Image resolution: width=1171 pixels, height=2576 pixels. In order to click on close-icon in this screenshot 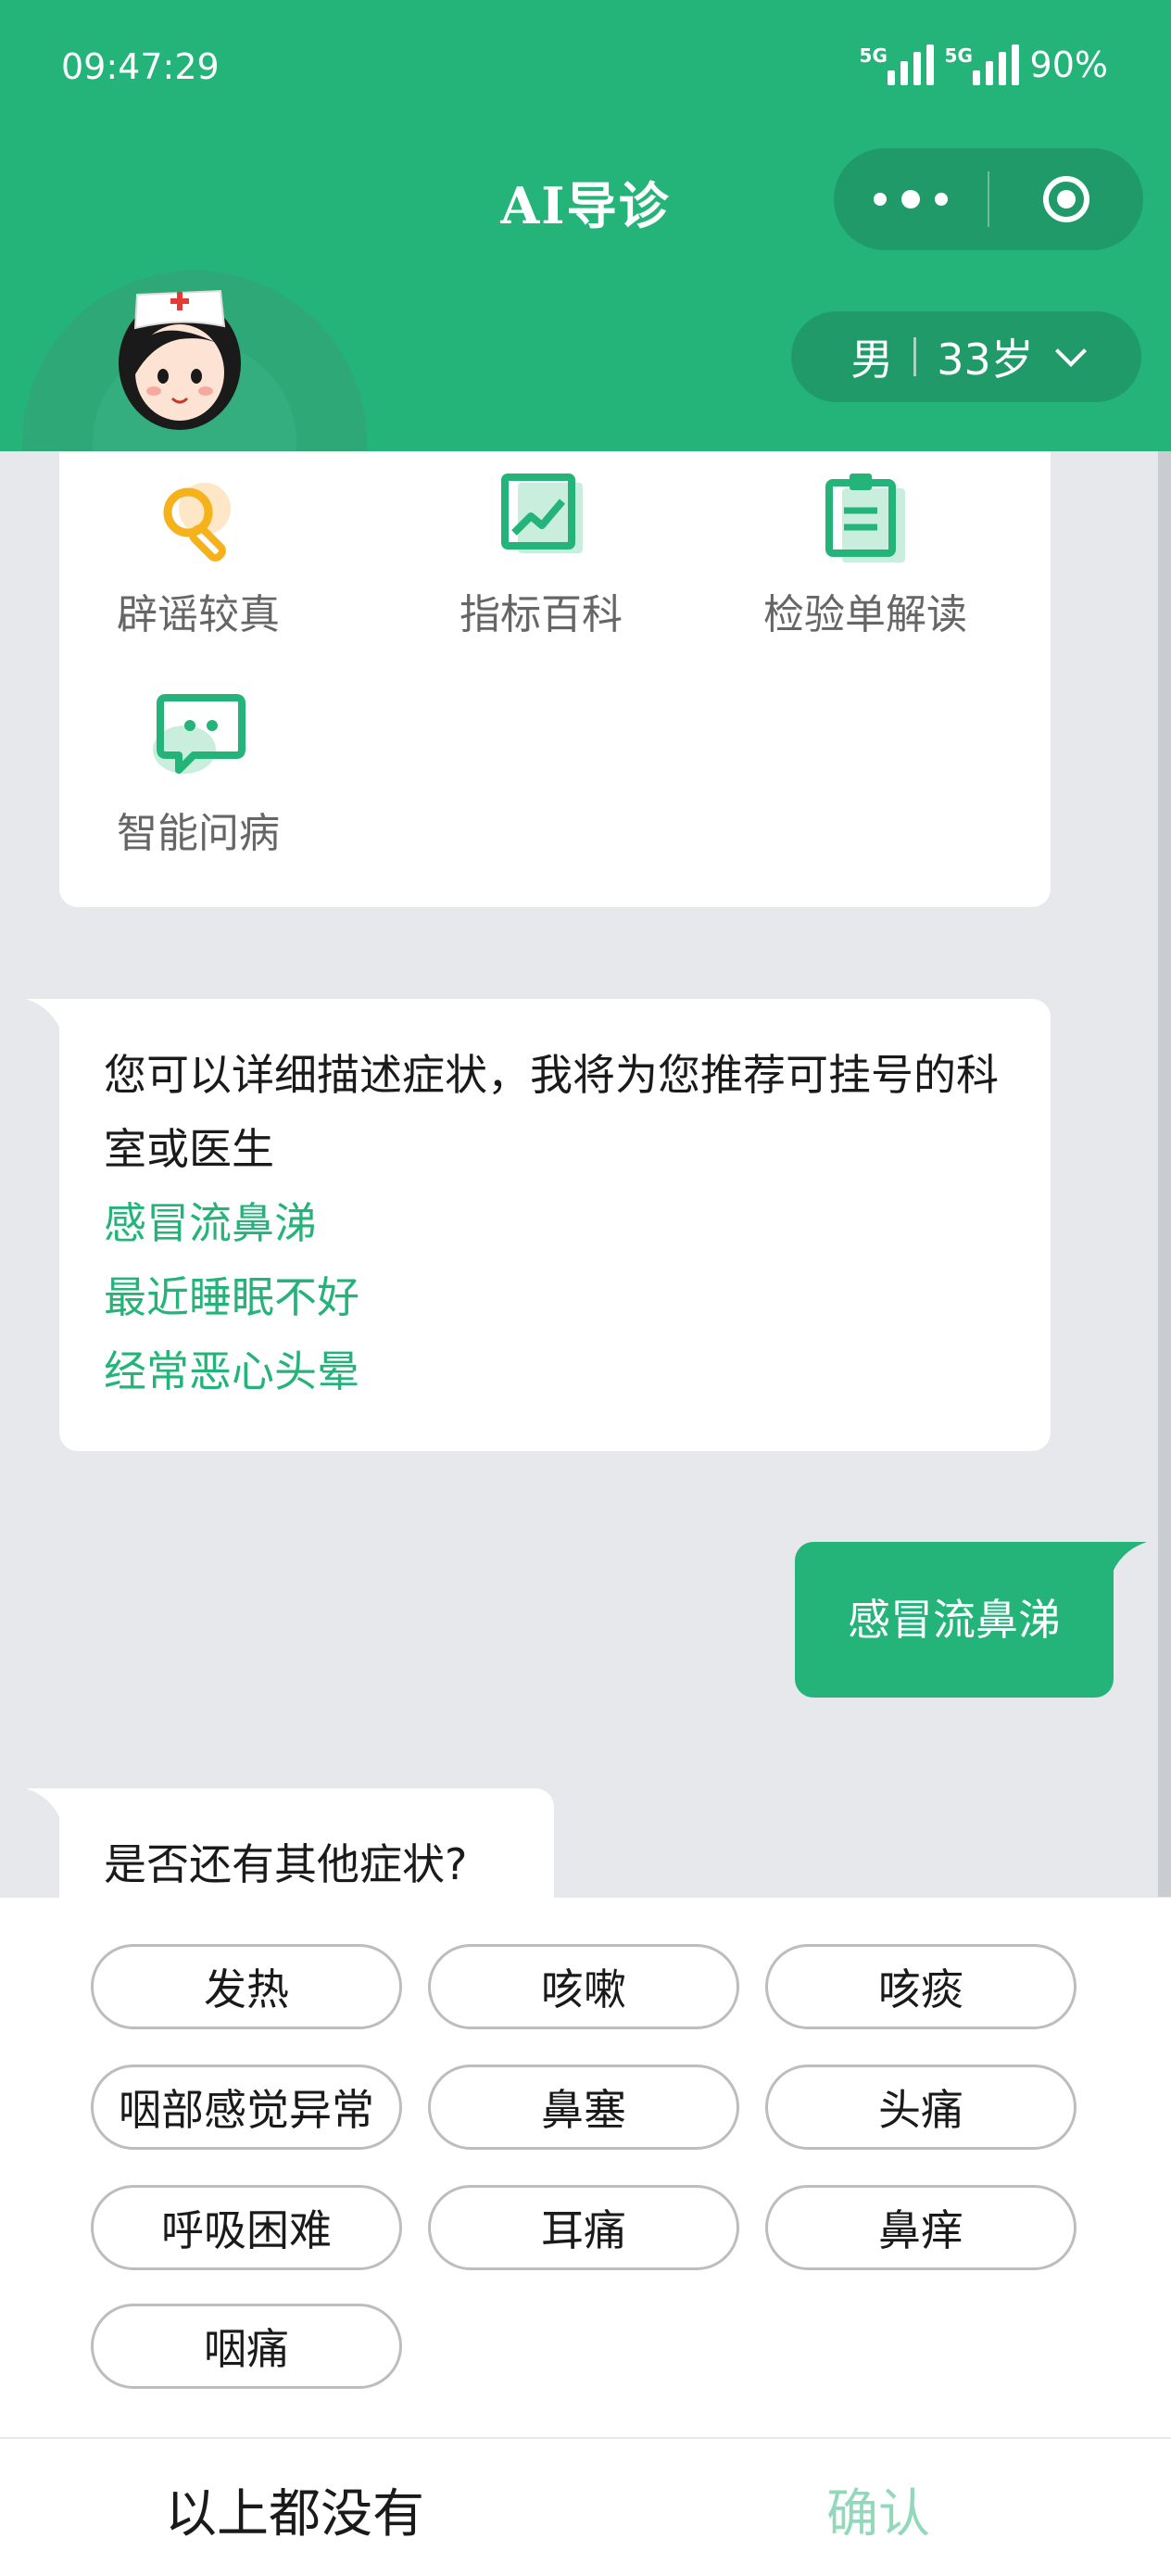, I will do `click(1066, 199)`.